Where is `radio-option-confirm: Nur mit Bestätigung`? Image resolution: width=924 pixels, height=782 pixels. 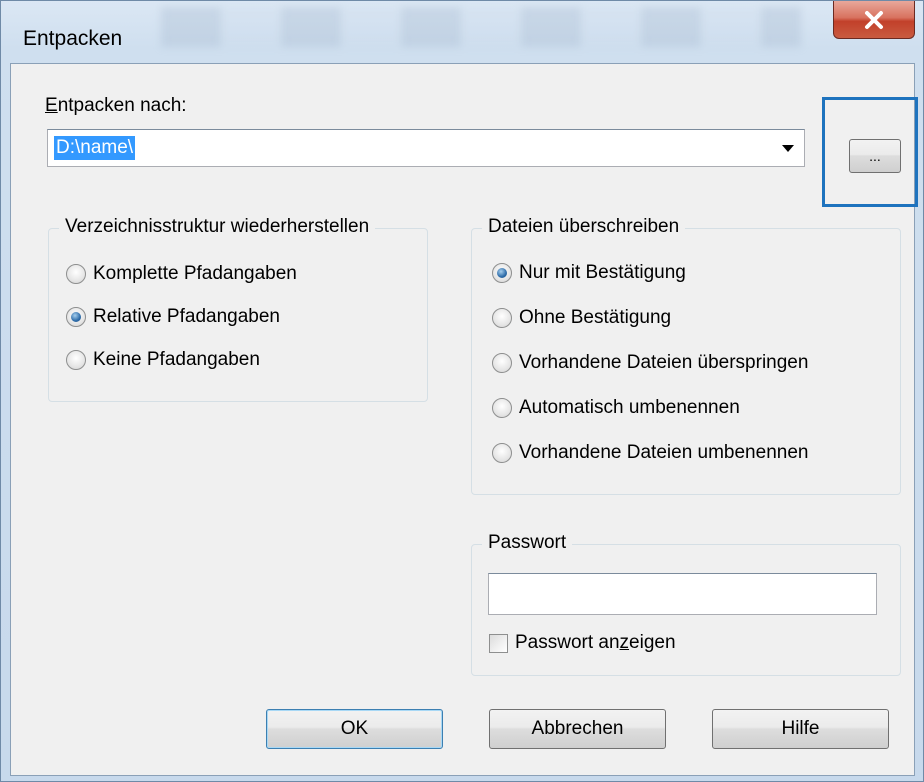
radio-option-confirm: Nur mit Bestätigung is located at coordinates (589, 273).